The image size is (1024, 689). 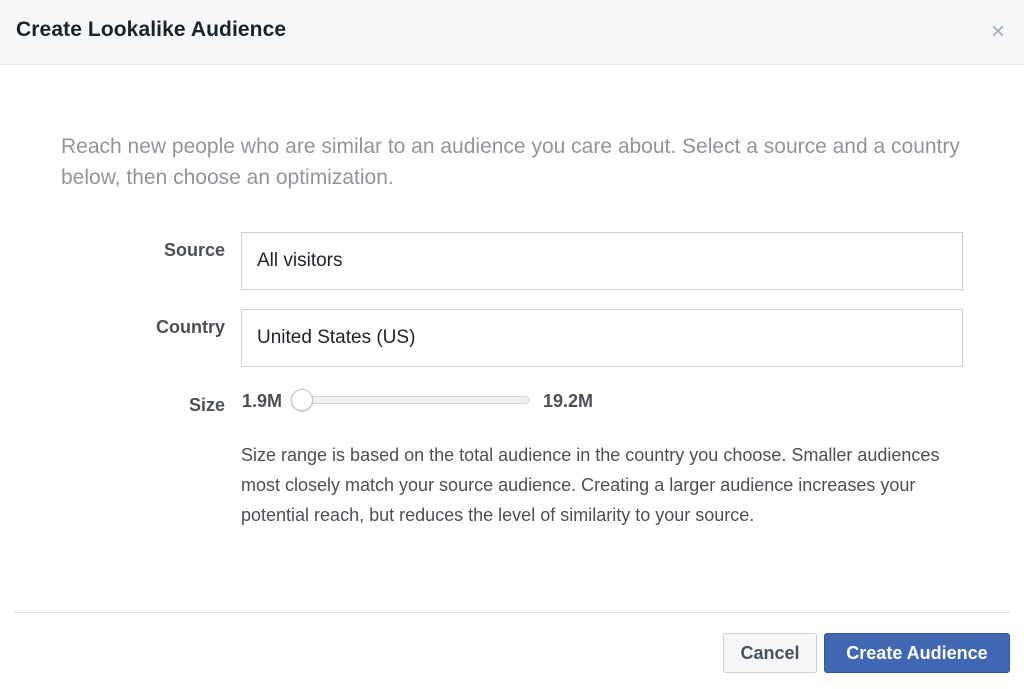 I want to click on size-min-label: 1.9M, so click(x=262, y=401).